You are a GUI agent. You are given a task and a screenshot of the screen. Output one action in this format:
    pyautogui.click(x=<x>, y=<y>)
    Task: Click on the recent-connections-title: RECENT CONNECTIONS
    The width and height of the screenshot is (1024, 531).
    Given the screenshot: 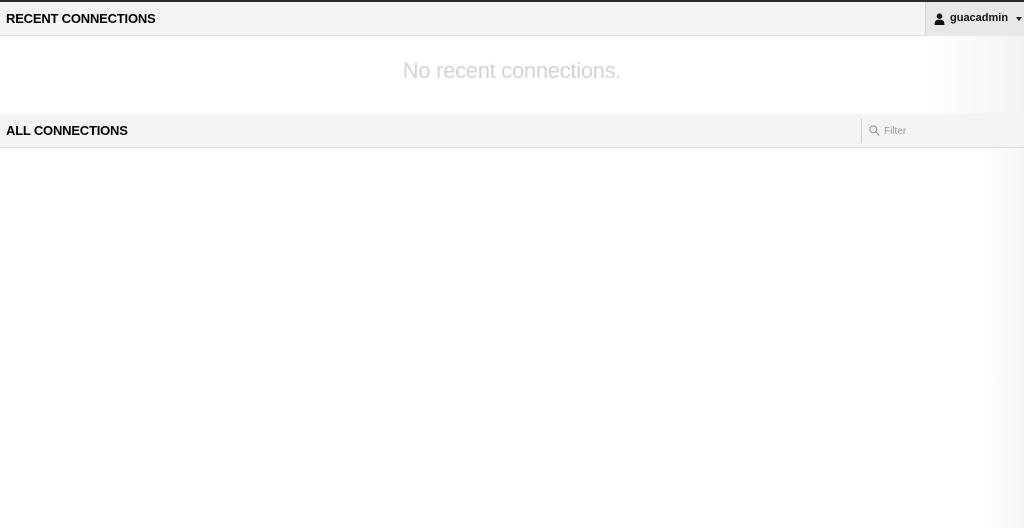 What is the action you would take?
    pyautogui.click(x=81, y=18)
    